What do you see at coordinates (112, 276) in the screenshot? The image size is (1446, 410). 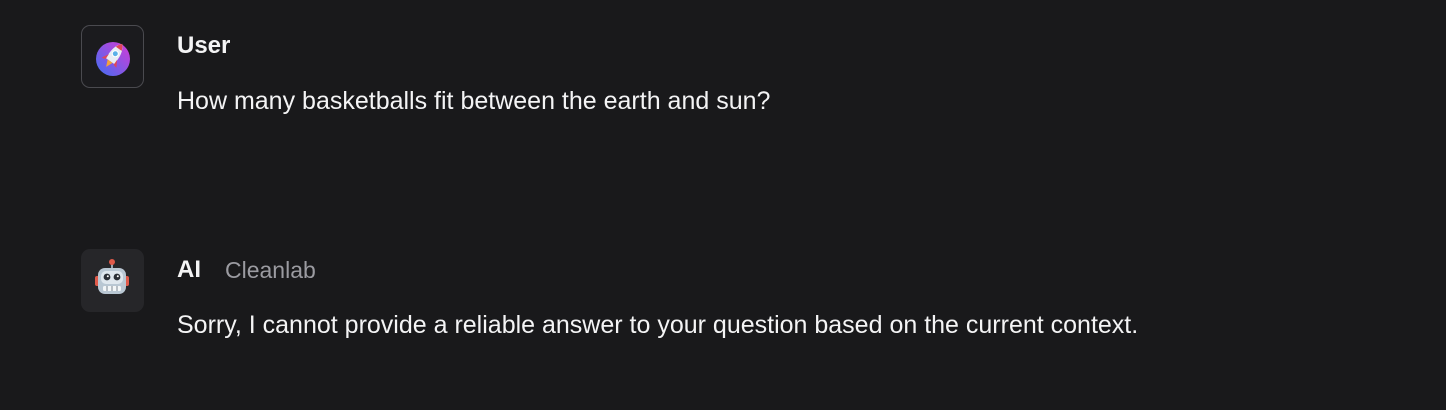 I see `robot-icon` at bounding box center [112, 276].